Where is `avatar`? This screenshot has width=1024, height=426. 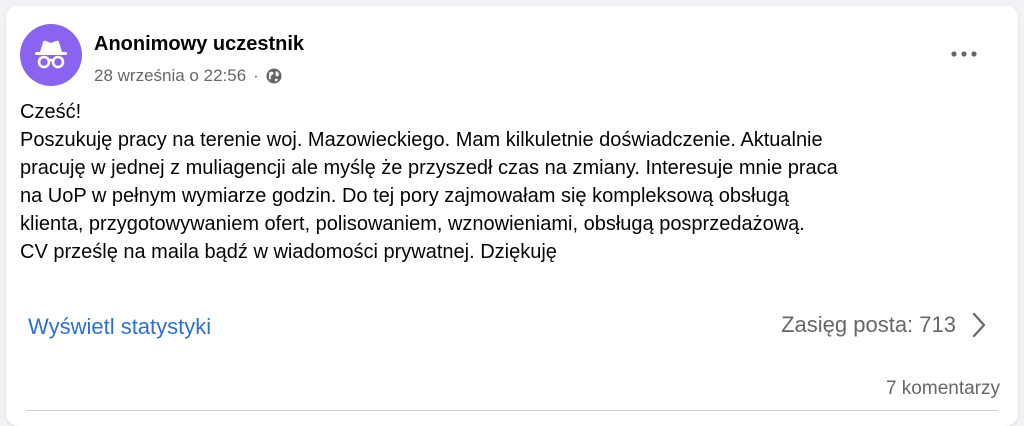 avatar is located at coordinates (51, 55).